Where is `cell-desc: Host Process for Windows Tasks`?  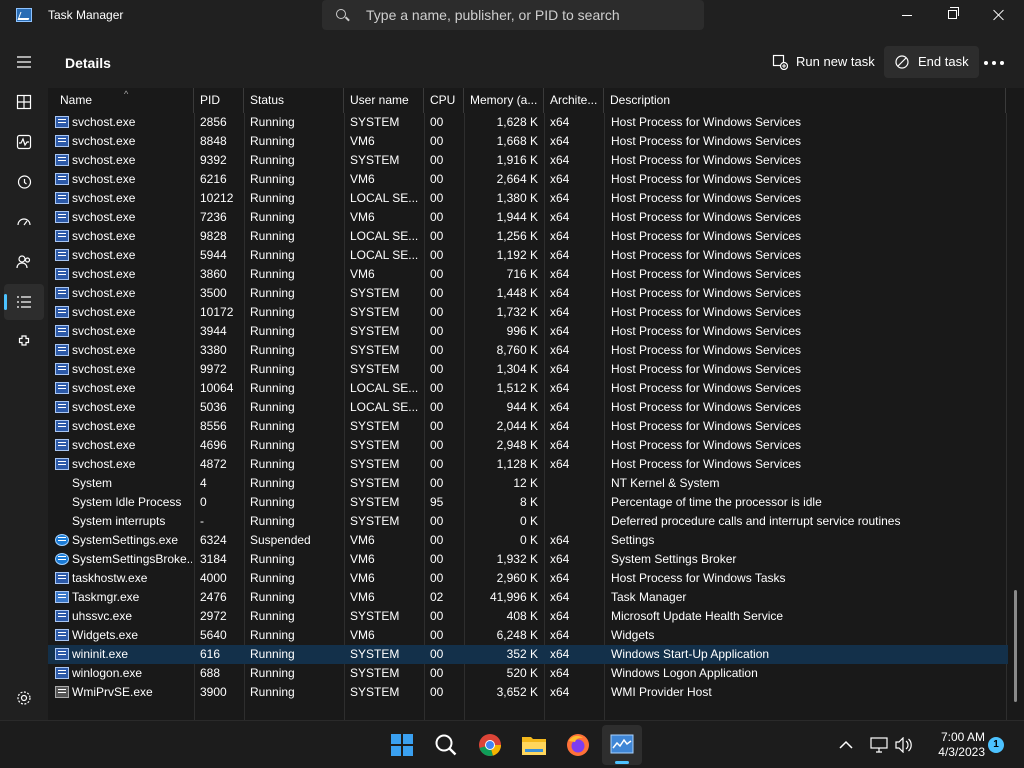
cell-desc: Host Process for Windows Tasks is located at coordinates (698, 578).